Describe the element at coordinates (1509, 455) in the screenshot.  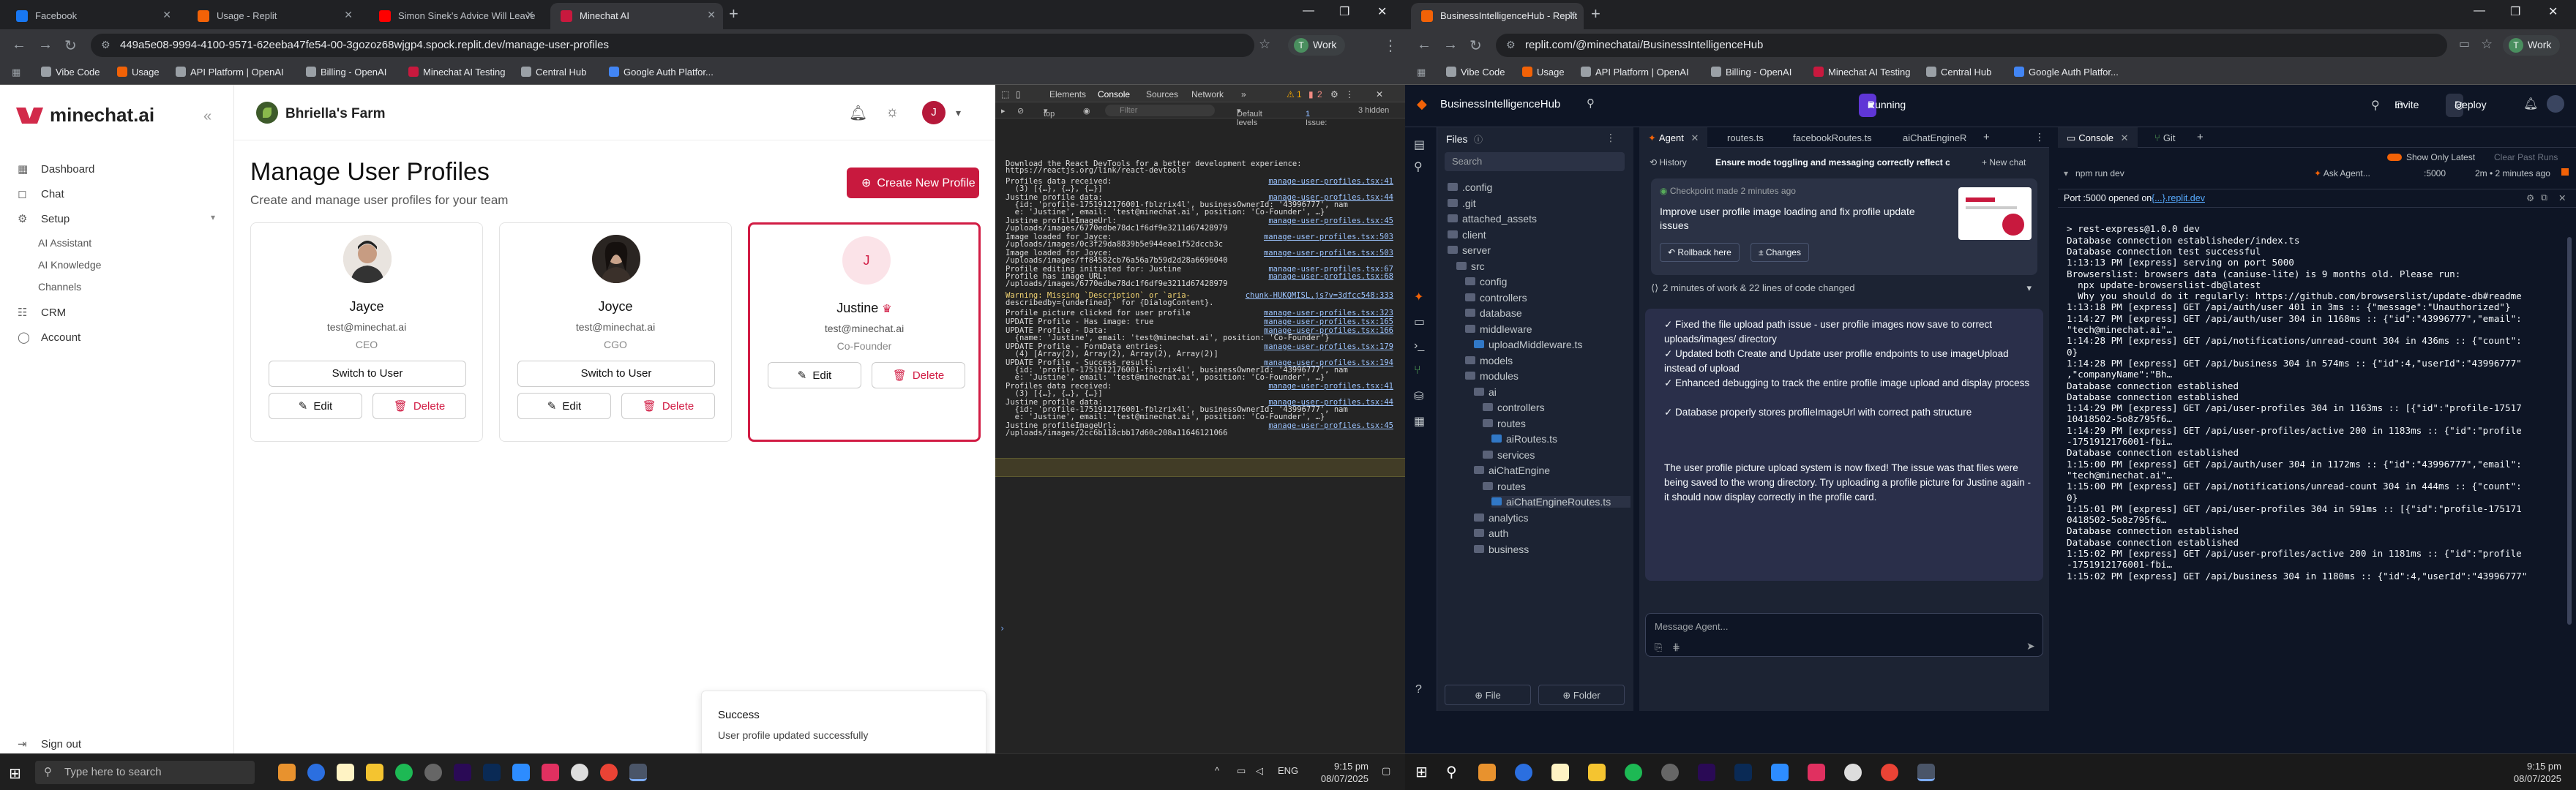
I see `file-tree-item: services` at that location.